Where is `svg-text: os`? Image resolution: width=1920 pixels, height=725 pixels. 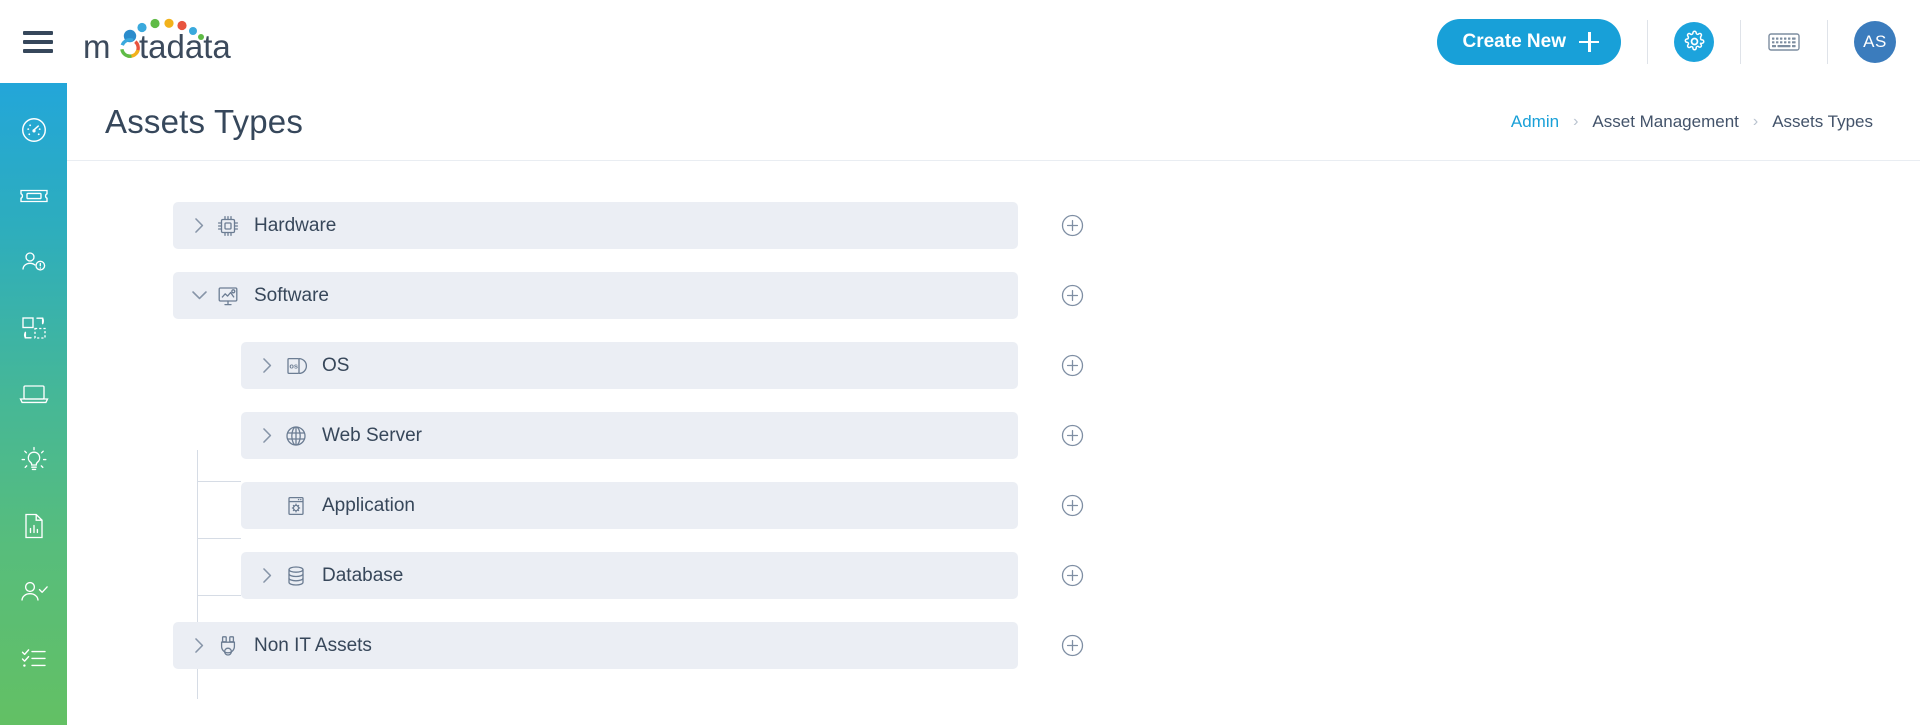 svg-text: os is located at coordinates (293, 365).